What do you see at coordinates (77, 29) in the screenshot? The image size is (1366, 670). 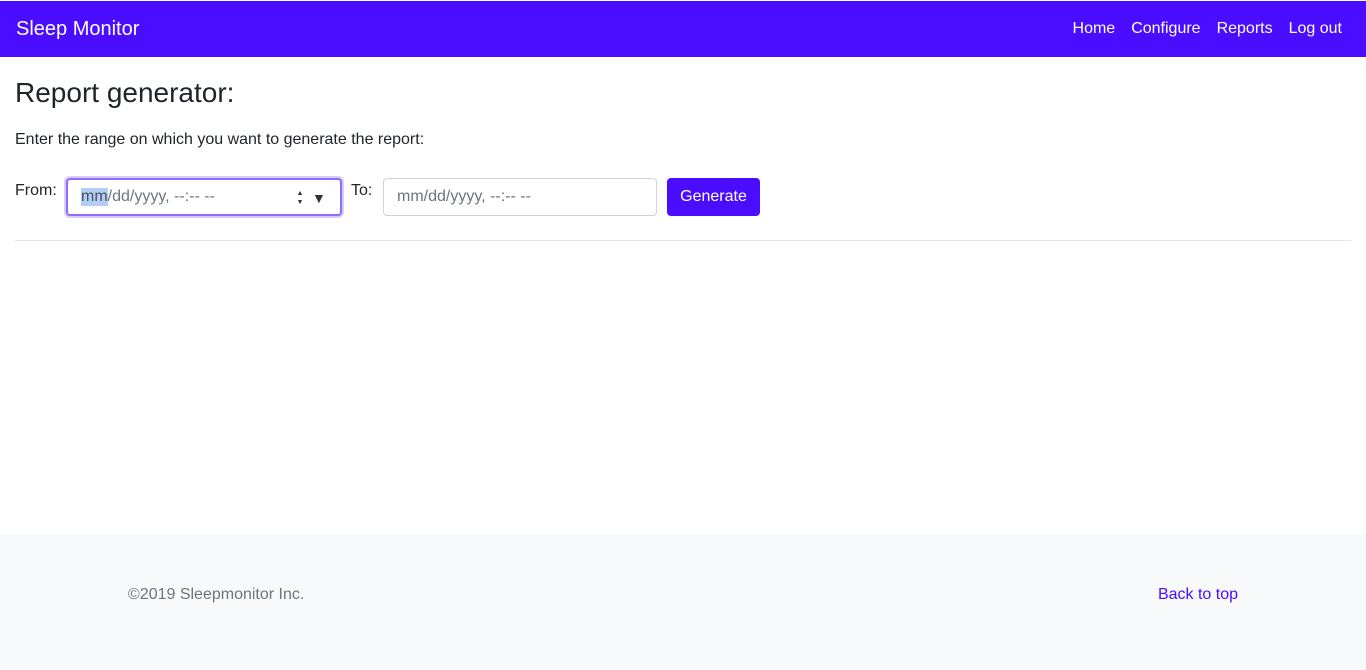 I see `brand-link: Sleep Monitor` at bounding box center [77, 29].